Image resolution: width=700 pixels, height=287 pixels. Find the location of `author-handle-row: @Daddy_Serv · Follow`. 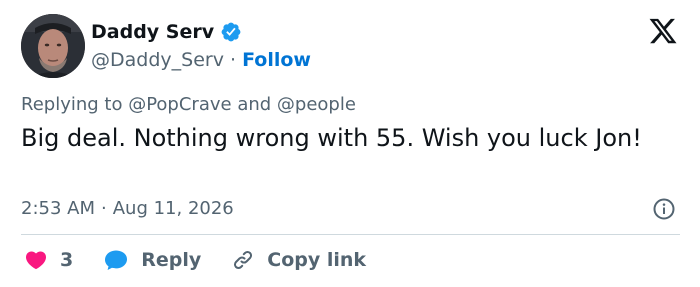

author-handle-row: @Daddy_Serv · Follow is located at coordinates (201, 60).